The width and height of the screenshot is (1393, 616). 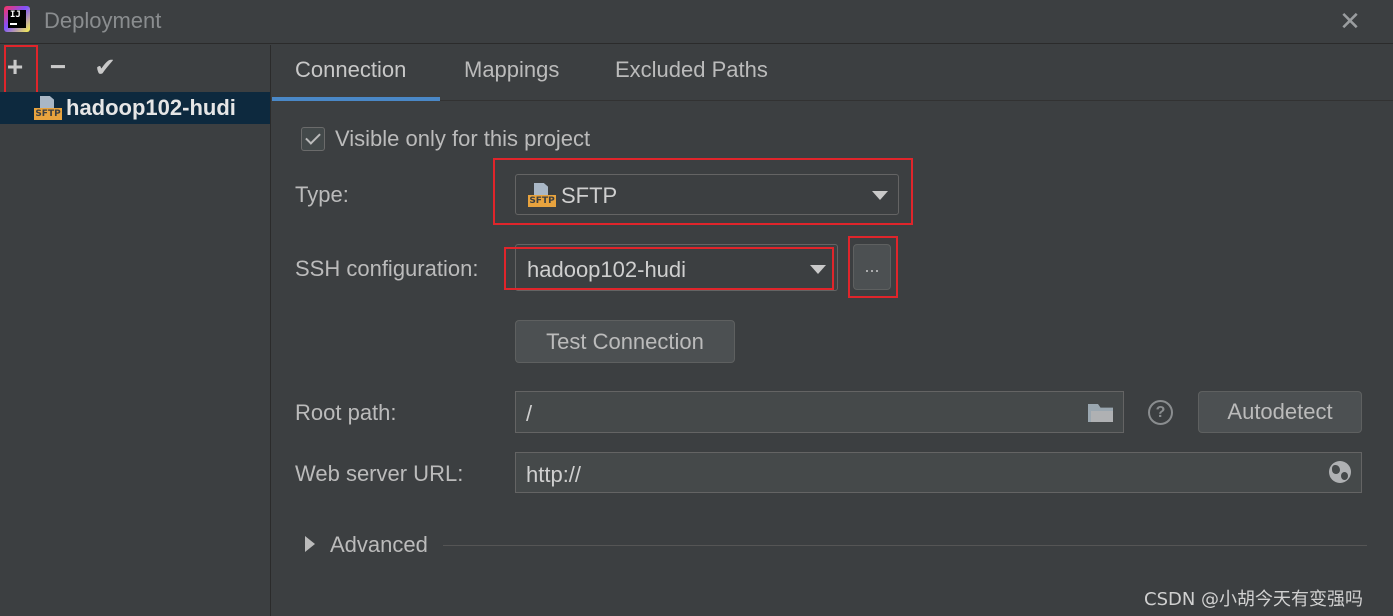 I want to click on autodetect-button: Autodetect, so click(x=1280, y=412).